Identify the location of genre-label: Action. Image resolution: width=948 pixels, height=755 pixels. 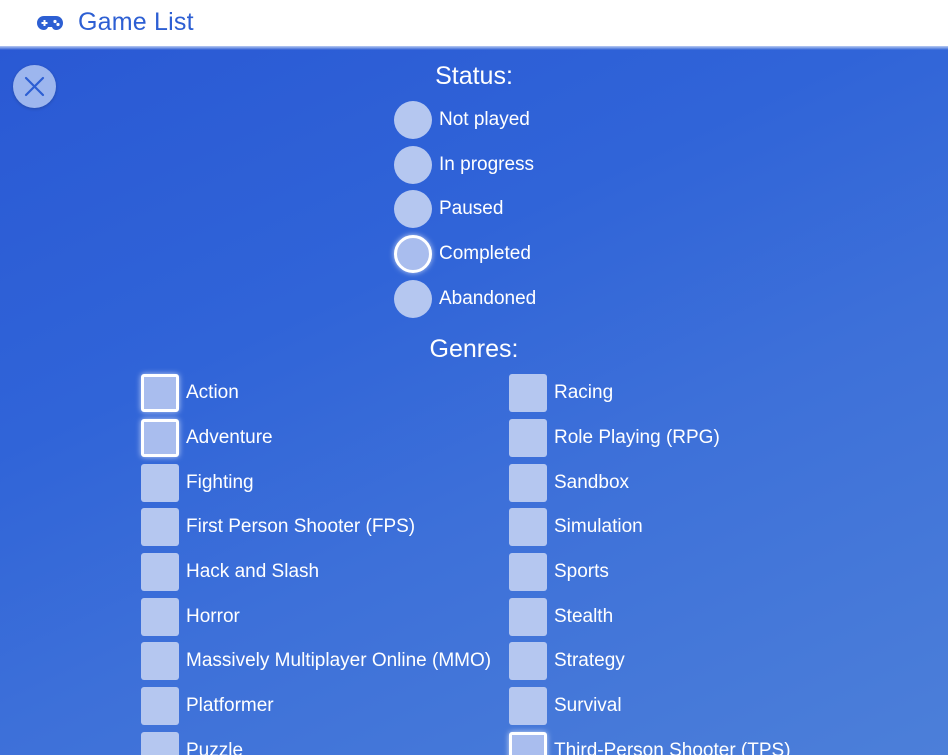
(212, 392).